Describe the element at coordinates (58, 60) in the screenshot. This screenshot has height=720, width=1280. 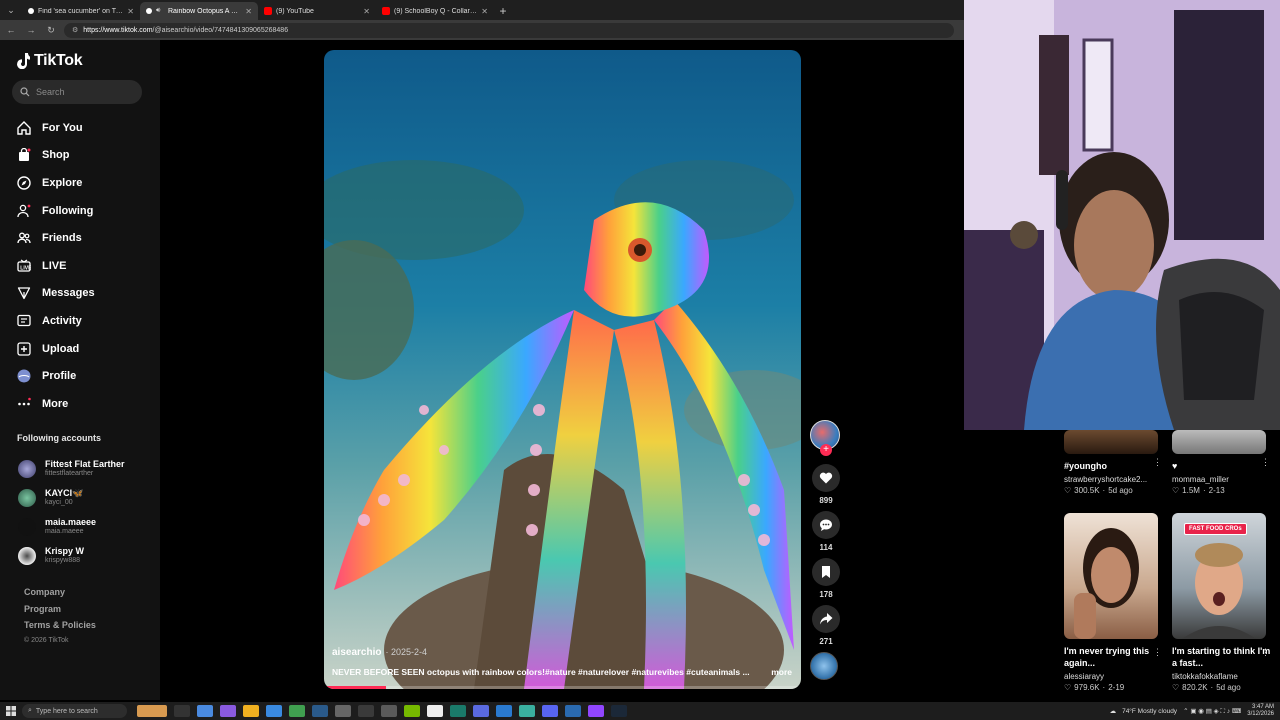
I see `logo-text: TikTok` at that location.